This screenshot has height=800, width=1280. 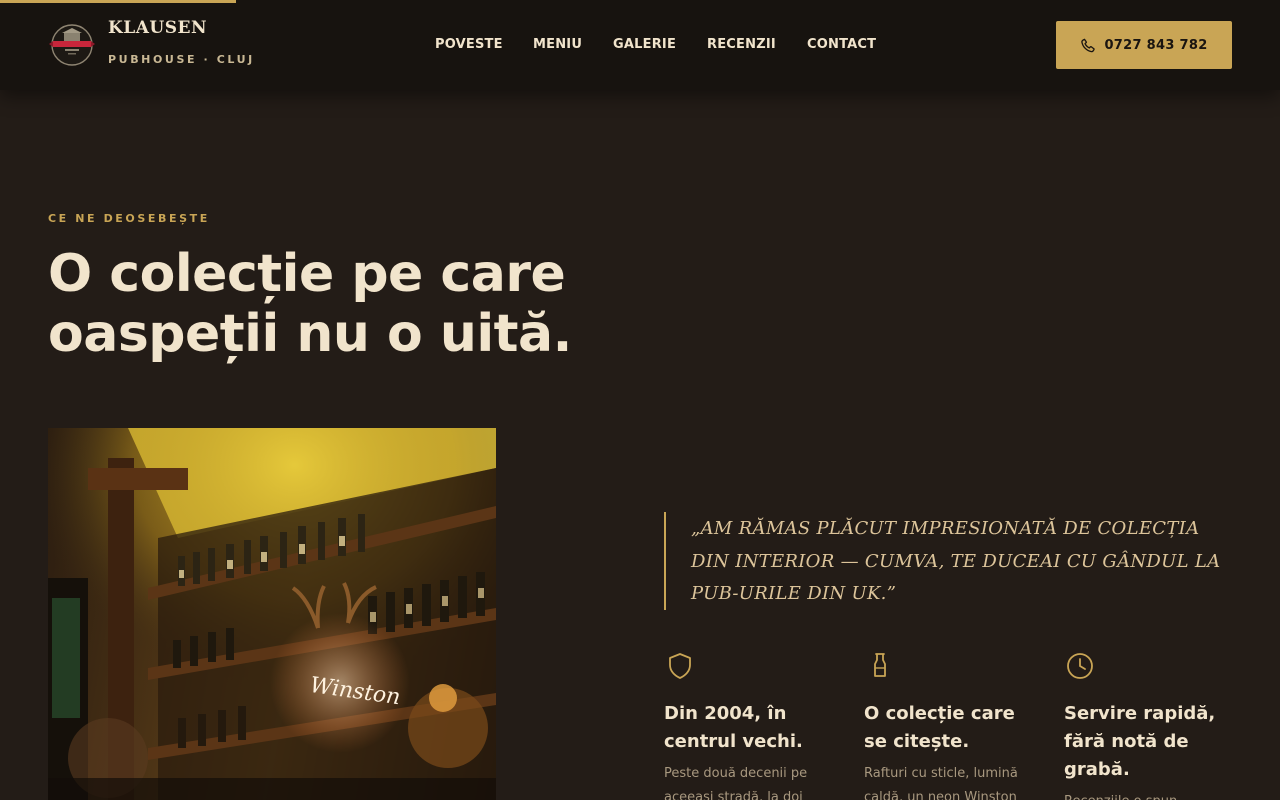 I want to click on nav-recenzii: RECENZII, so click(x=741, y=44).